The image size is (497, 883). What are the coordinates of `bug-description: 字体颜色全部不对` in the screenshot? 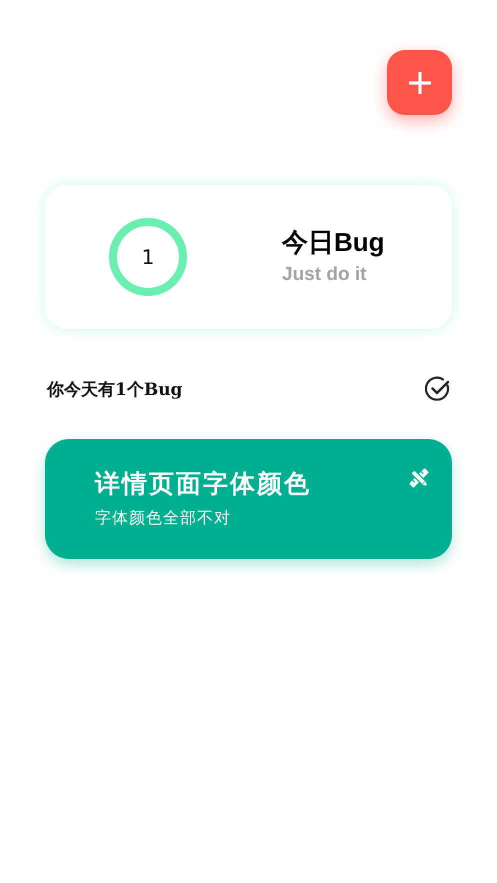 It's located at (163, 518).